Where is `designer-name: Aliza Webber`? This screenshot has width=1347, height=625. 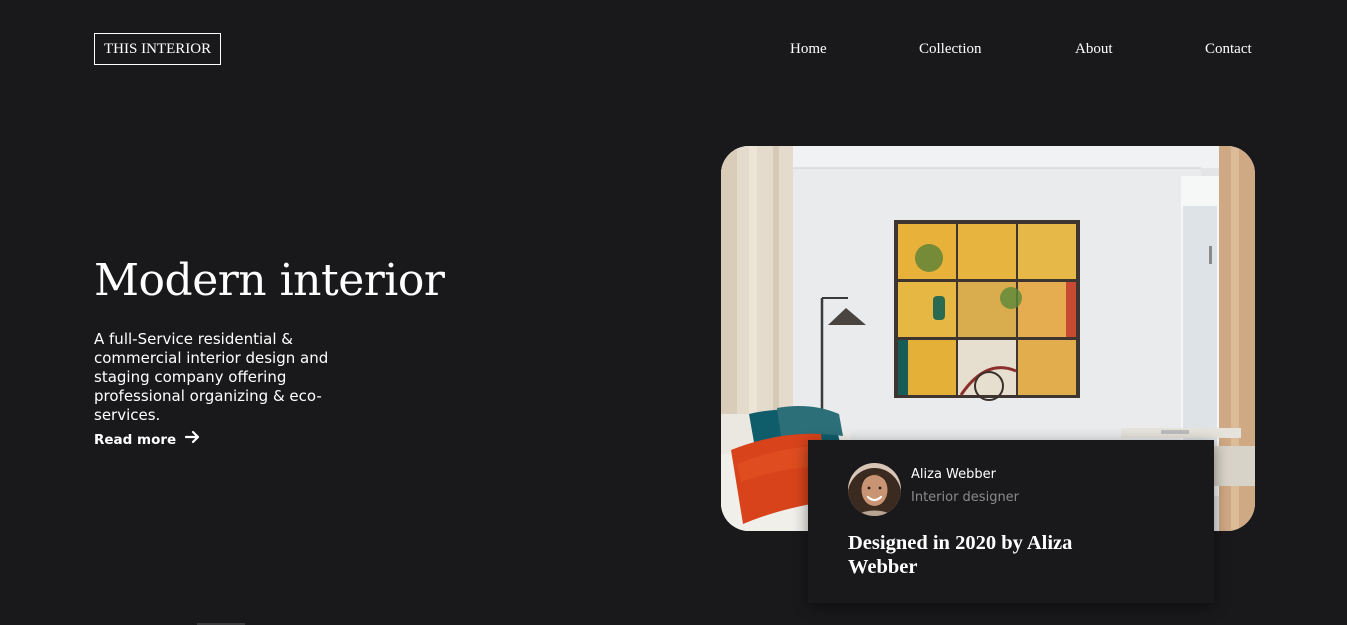 designer-name: Aliza Webber is located at coordinates (953, 474).